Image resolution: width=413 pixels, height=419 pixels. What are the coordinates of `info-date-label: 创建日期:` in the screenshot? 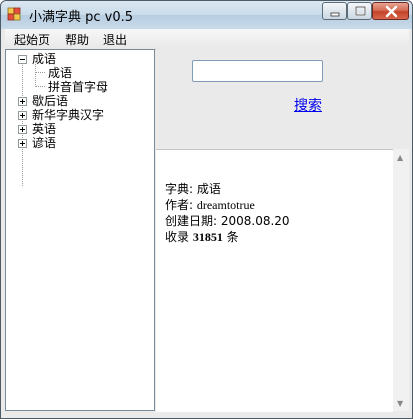 It's located at (193, 221).